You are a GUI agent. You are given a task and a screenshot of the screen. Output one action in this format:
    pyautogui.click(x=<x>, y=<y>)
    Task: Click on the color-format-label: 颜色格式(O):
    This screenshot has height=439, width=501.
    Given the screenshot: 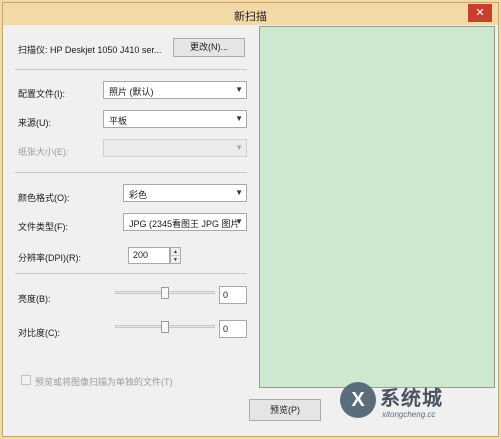 What is the action you would take?
    pyautogui.click(x=44, y=198)
    